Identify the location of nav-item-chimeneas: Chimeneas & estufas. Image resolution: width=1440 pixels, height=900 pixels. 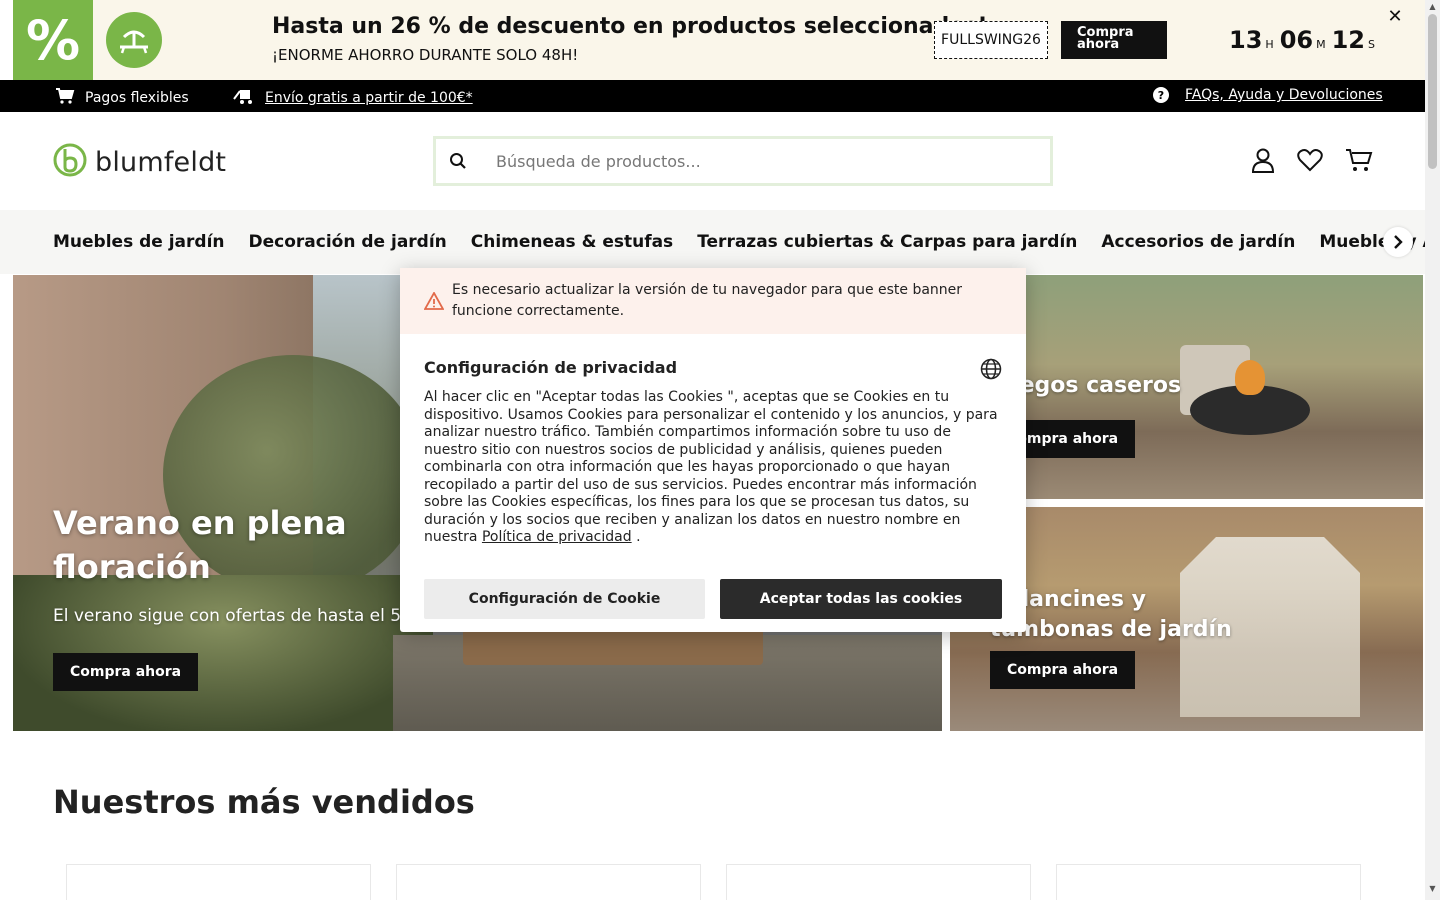
(572, 242).